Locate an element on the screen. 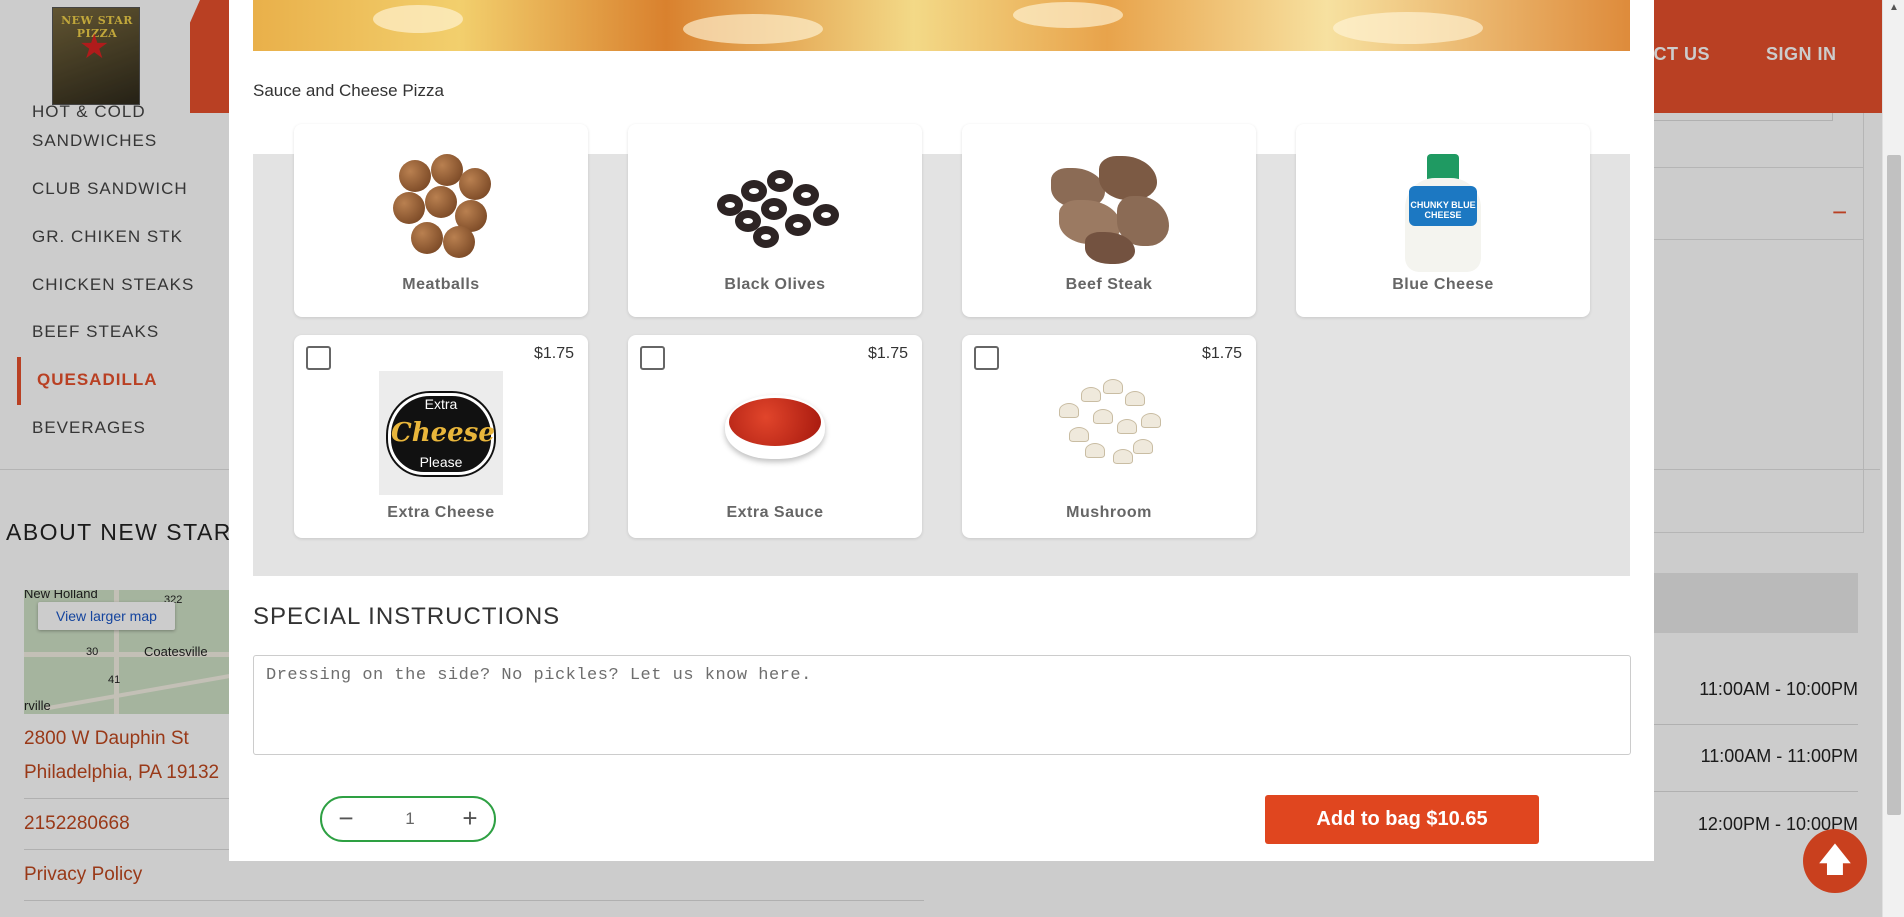 The image size is (1904, 917). cheese-image-text: Extra is located at coordinates (441, 404).